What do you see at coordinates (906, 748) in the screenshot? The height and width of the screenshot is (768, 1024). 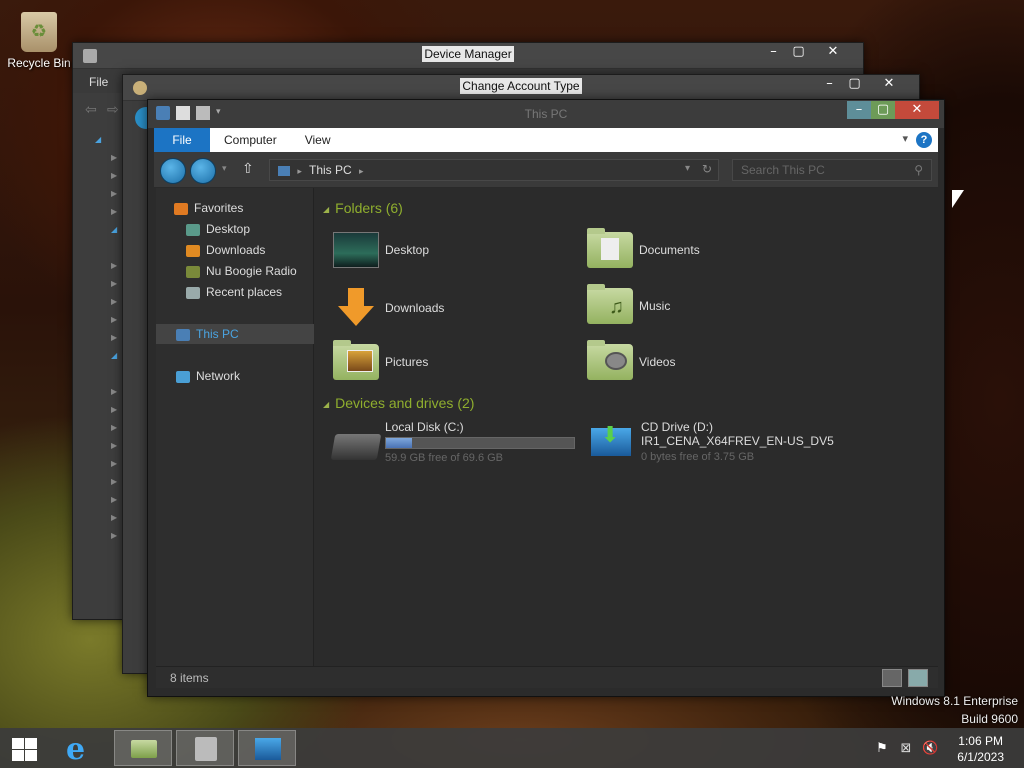 I see `network-disconnected-icon: ⊠` at bounding box center [906, 748].